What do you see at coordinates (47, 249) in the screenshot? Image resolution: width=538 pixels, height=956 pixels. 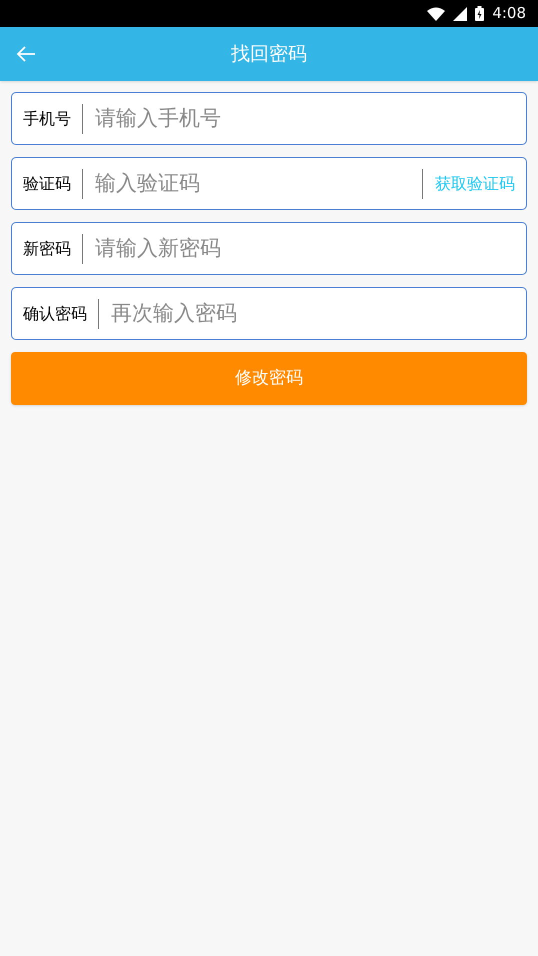 I see `field-label: 新密码` at bounding box center [47, 249].